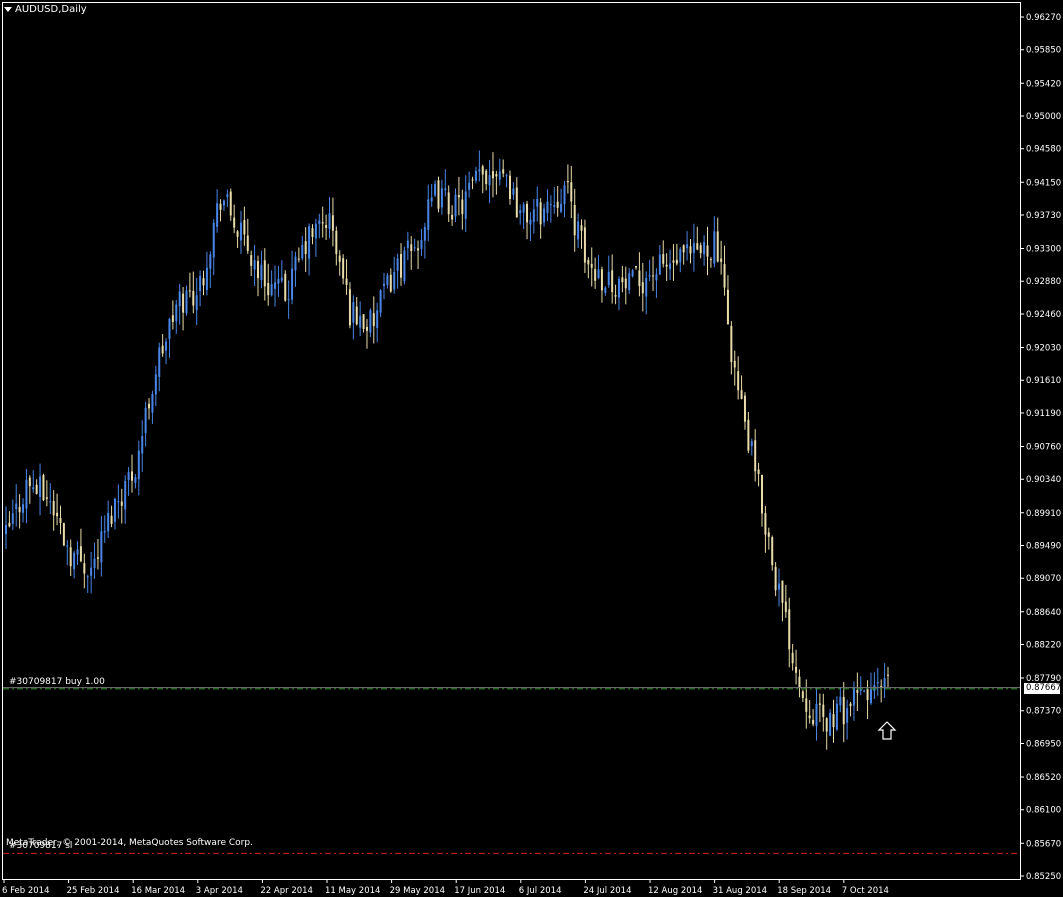 This screenshot has height=897, width=1063. Describe the element at coordinates (1043, 811) in the screenshot. I see `y-tick-label: 0.86100` at that location.